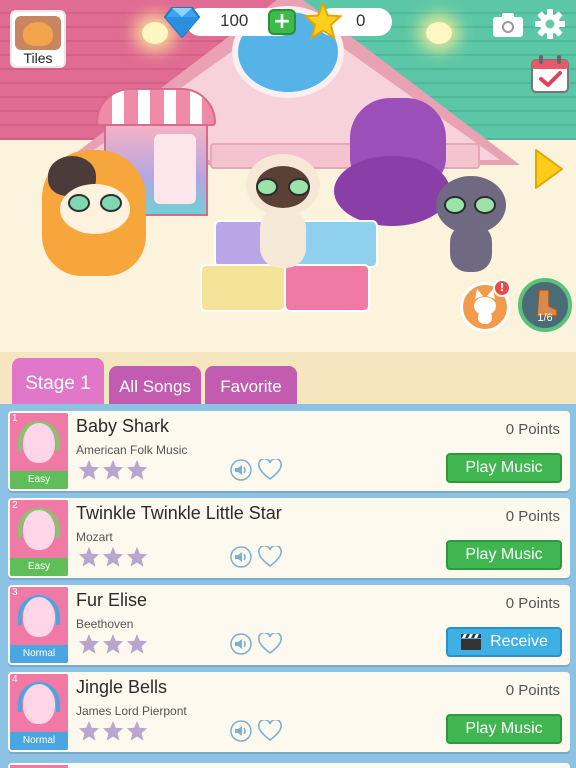  Describe the element at coordinates (38, 58) in the screenshot. I see `tiles-label: Tiles` at that location.